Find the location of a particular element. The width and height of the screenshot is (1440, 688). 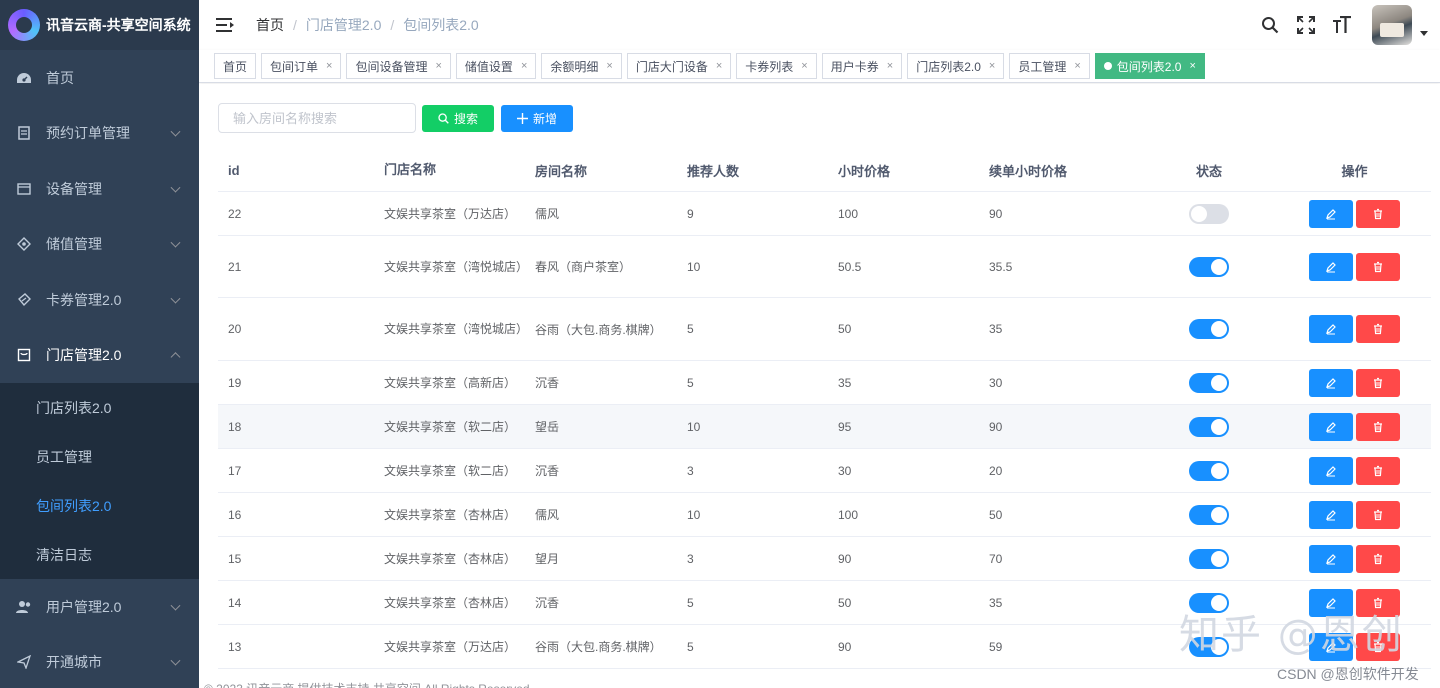

caret-down-icon is located at coordinates (1424, 33).